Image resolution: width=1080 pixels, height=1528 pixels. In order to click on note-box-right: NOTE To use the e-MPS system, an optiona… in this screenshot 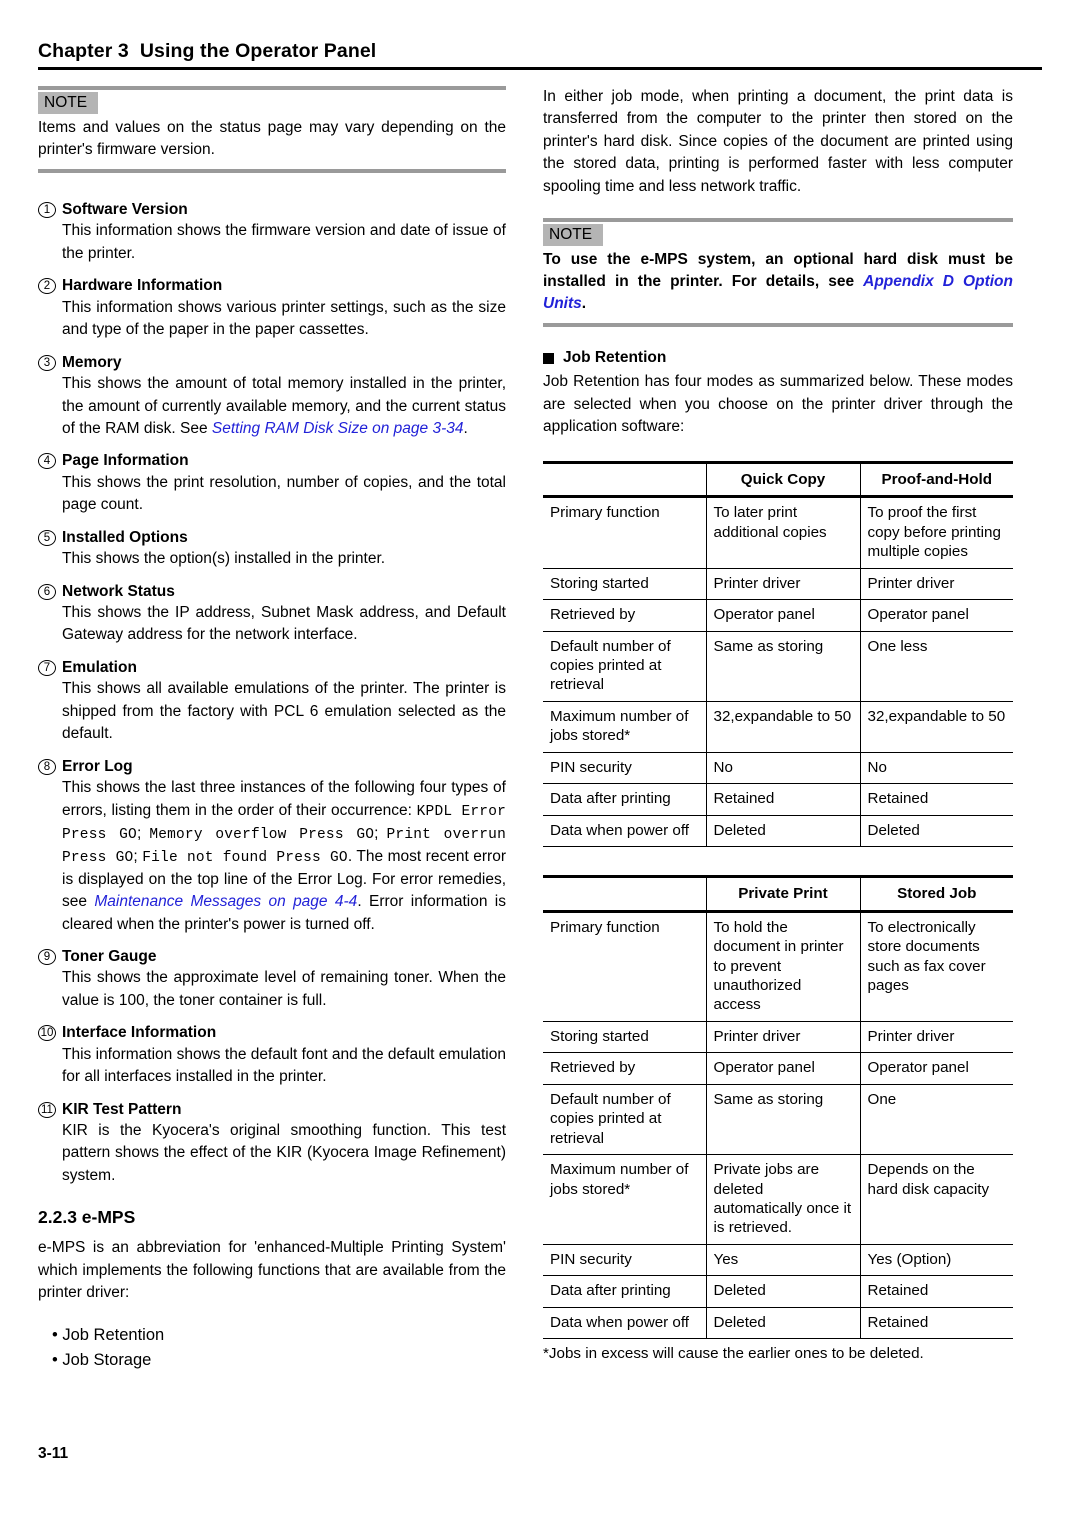, I will do `click(778, 273)`.